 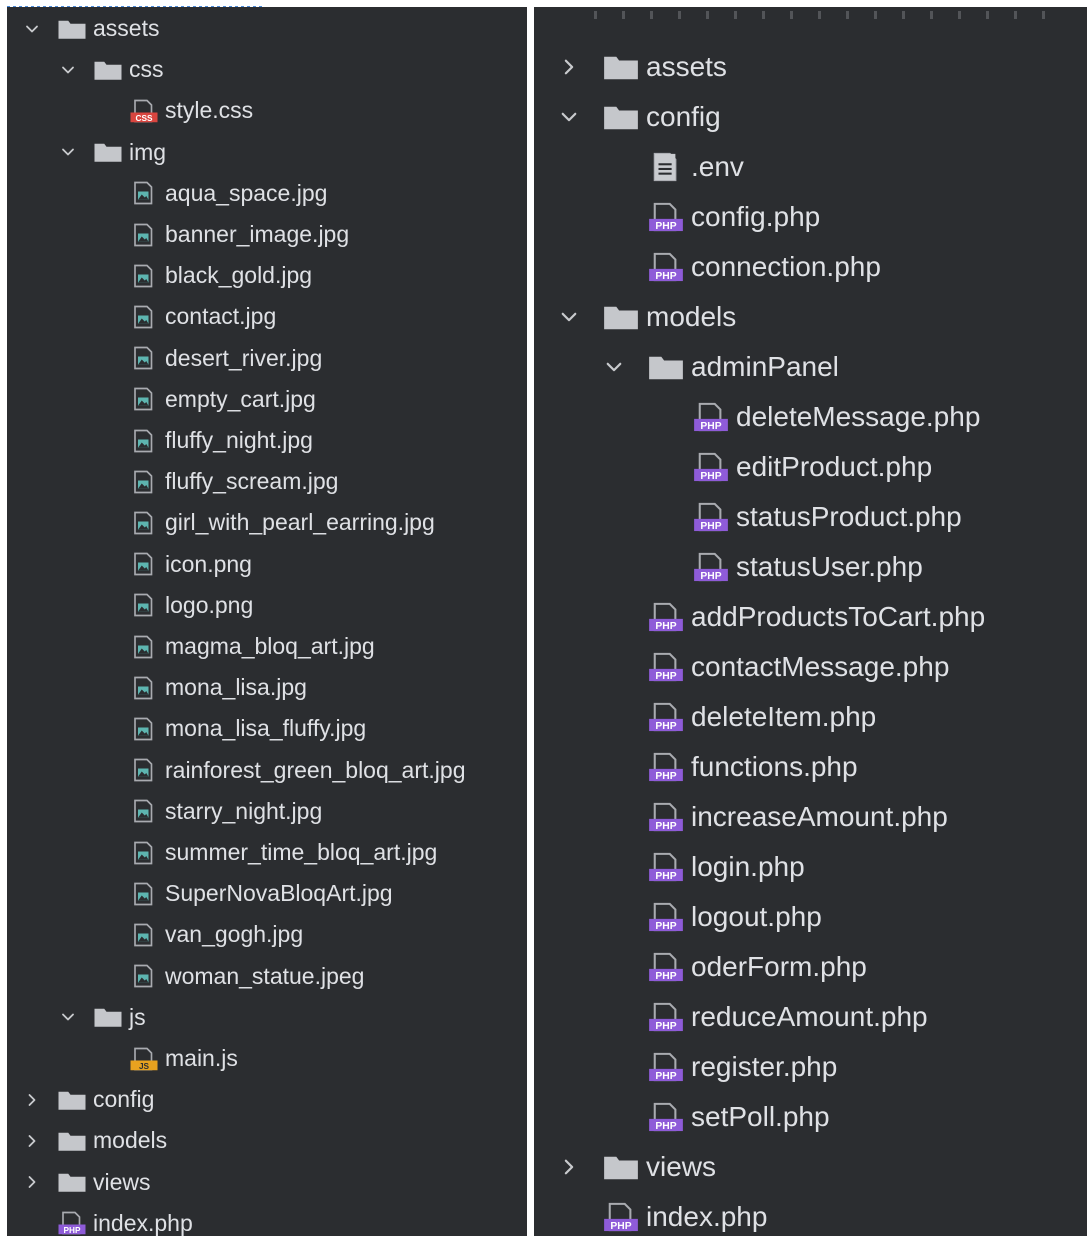 I want to click on tree-file-node: PHP addProductsToCart.php, so click(x=810, y=617).